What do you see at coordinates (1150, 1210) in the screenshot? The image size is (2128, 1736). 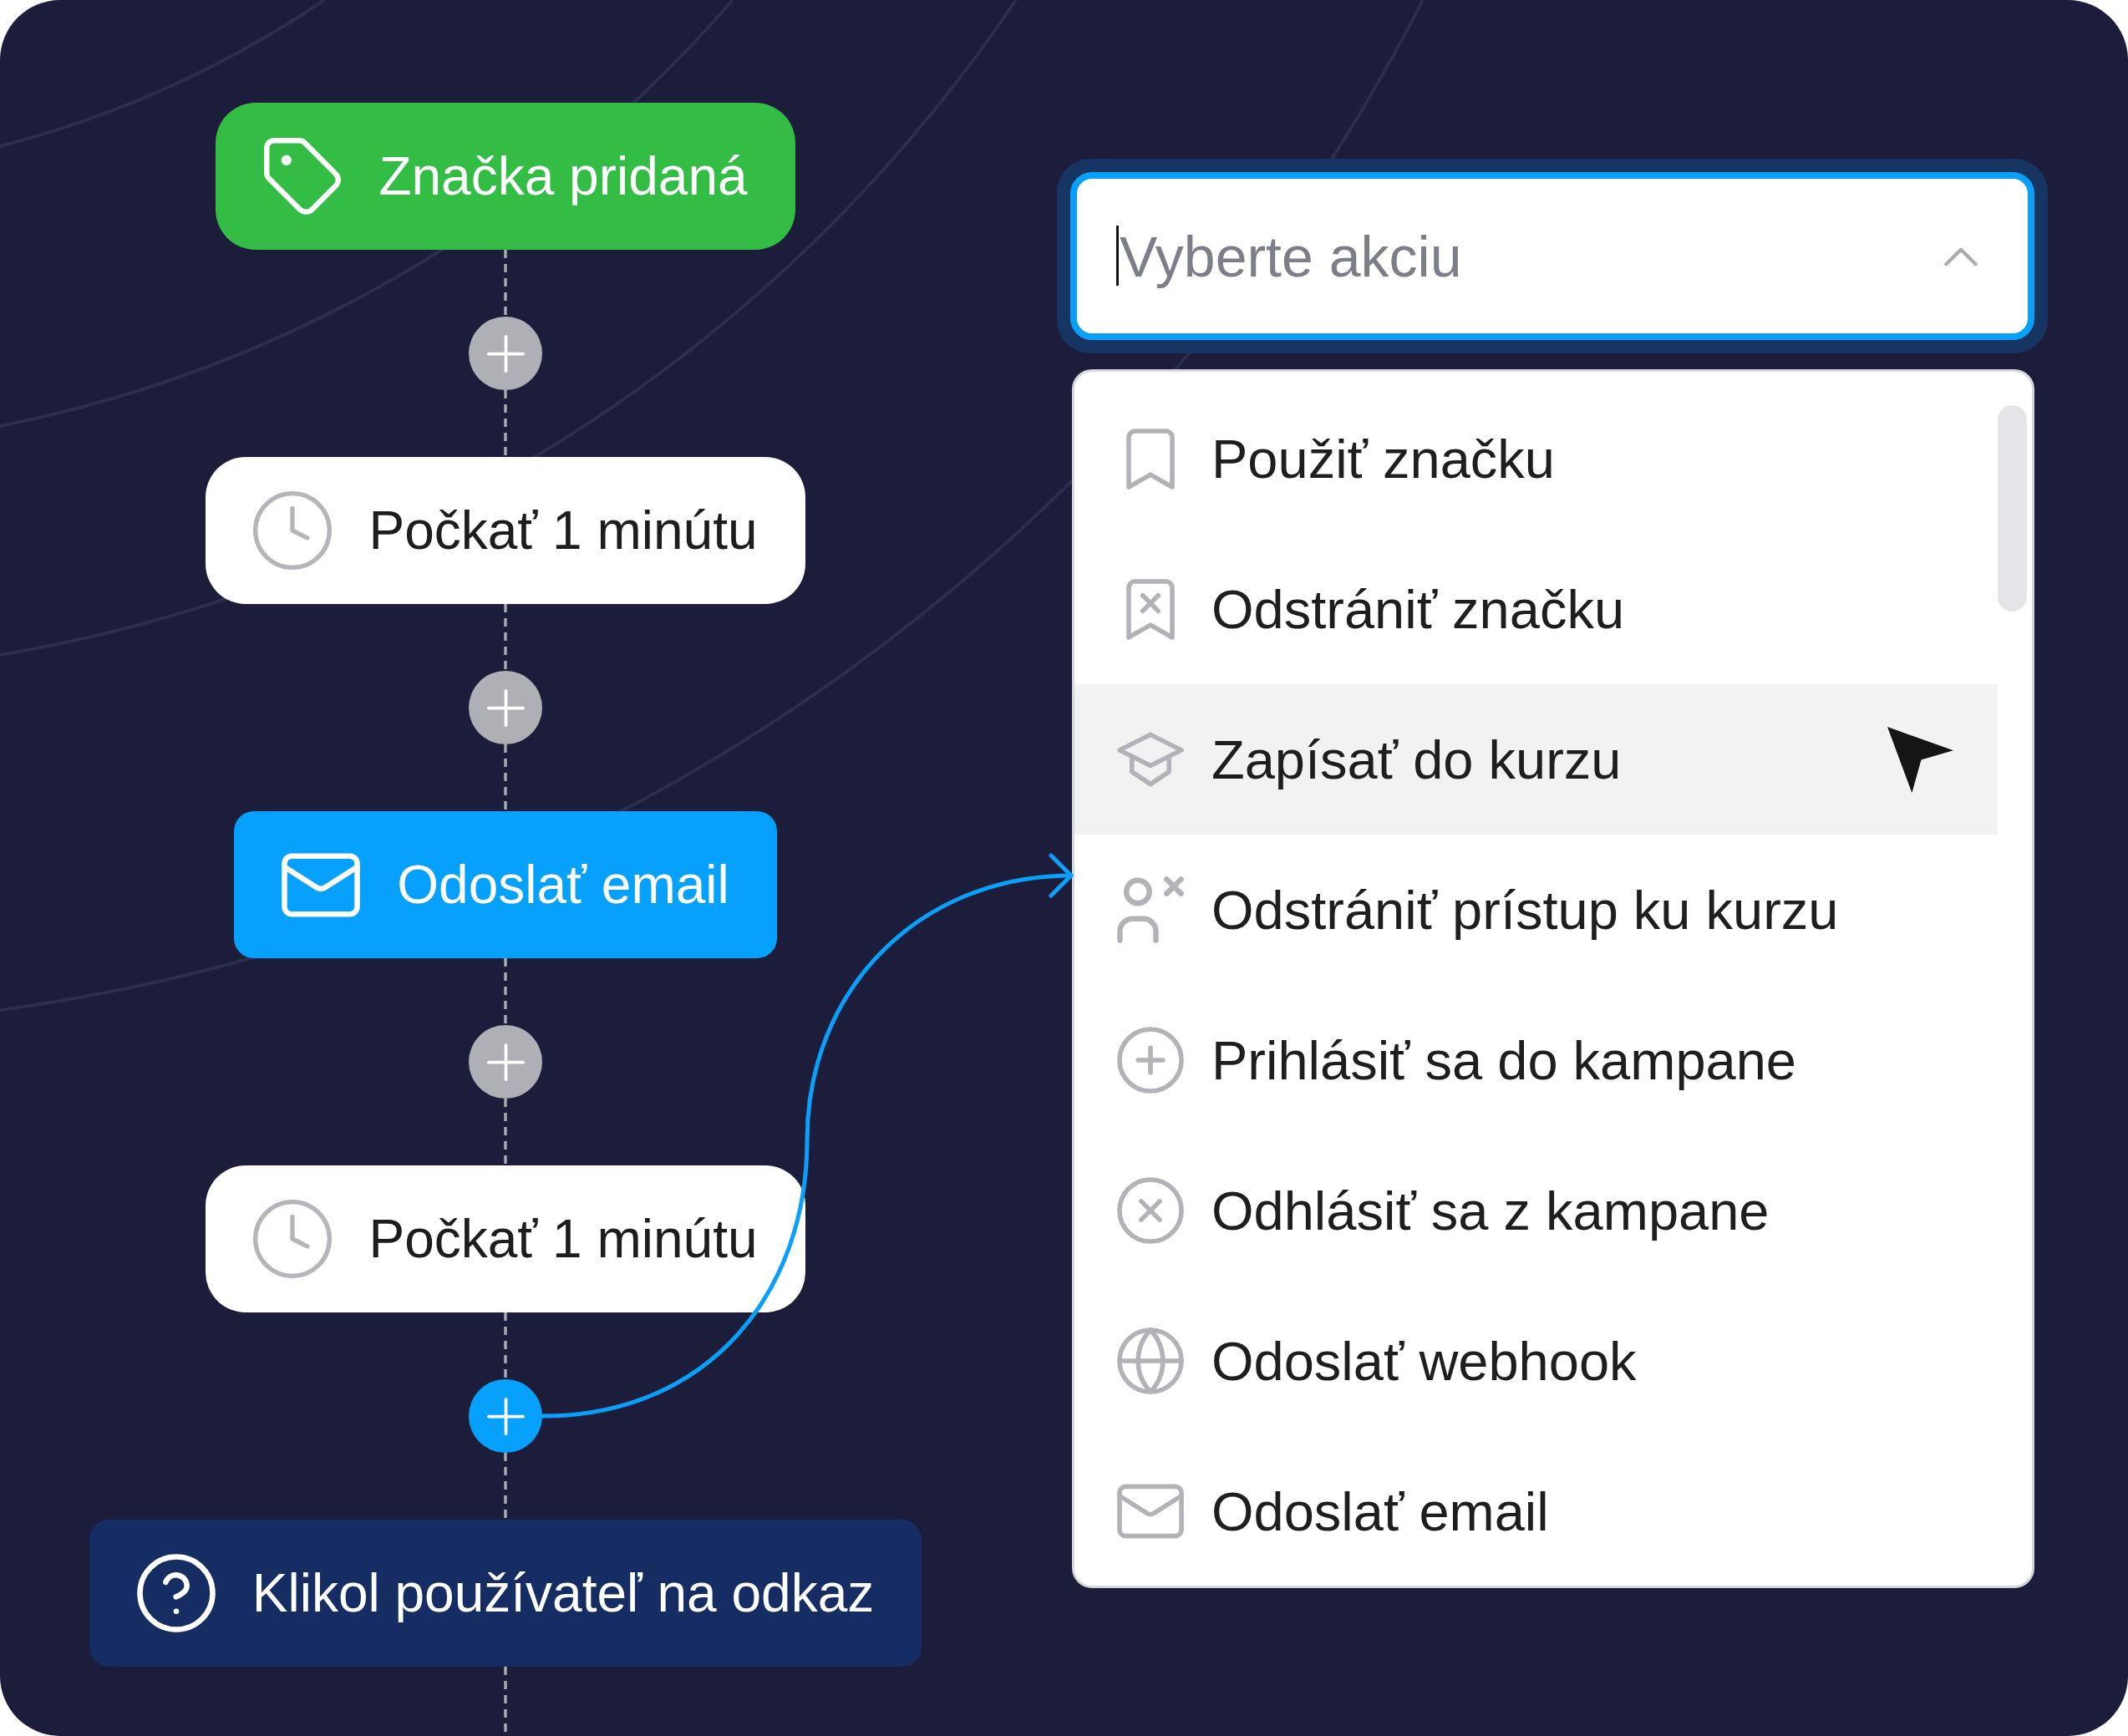 I see `circle-x-icon` at bounding box center [1150, 1210].